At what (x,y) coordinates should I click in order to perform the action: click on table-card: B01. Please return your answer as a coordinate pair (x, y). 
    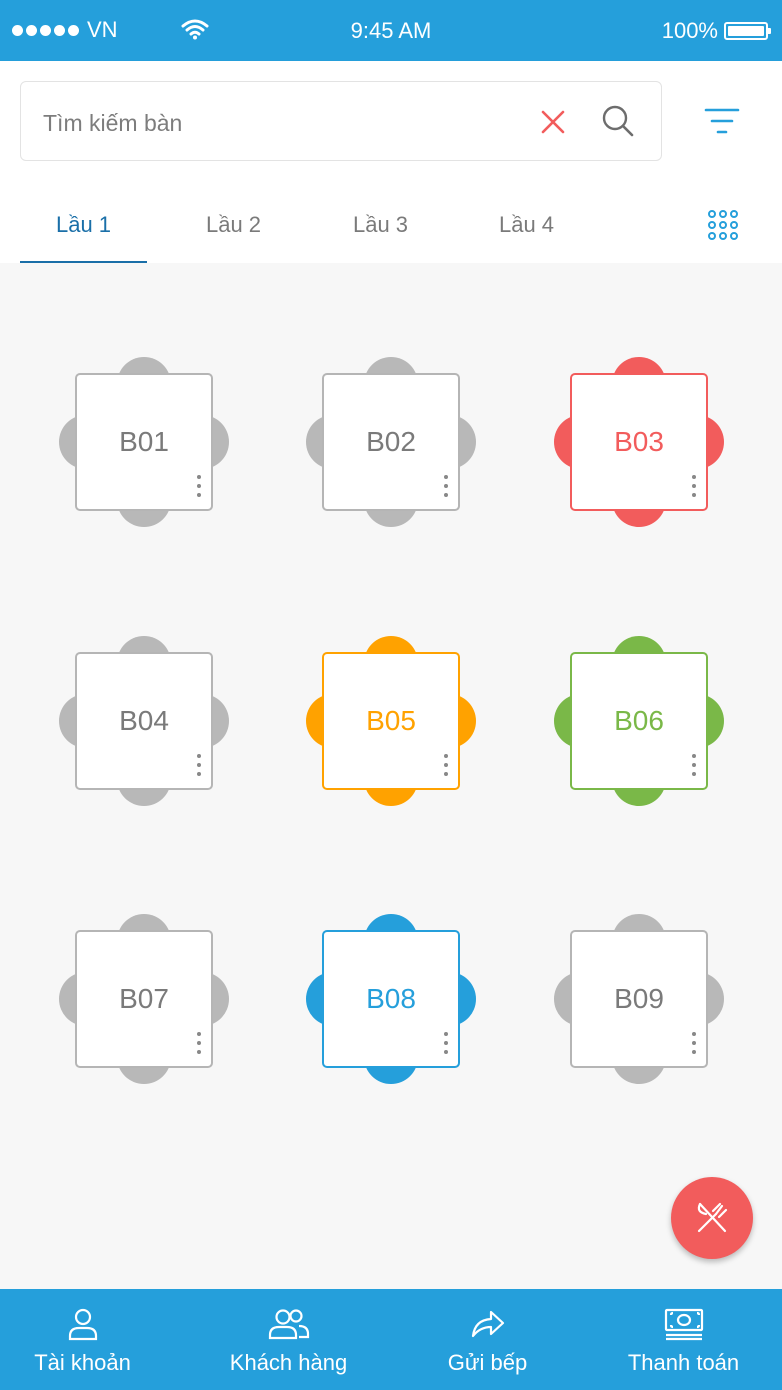
    Looking at the image, I should click on (144, 442).